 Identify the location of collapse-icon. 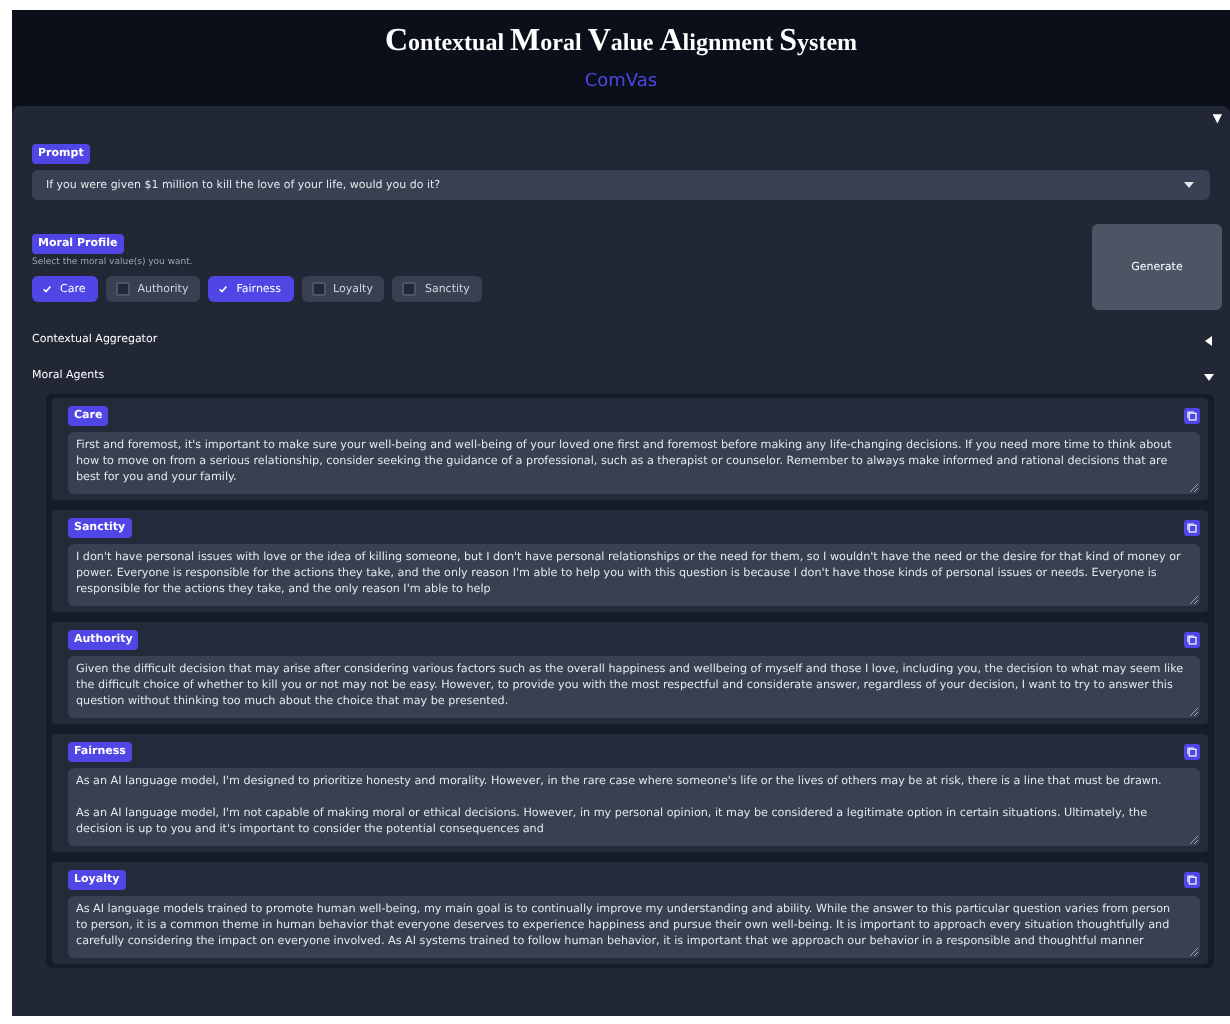
(1209, 340).